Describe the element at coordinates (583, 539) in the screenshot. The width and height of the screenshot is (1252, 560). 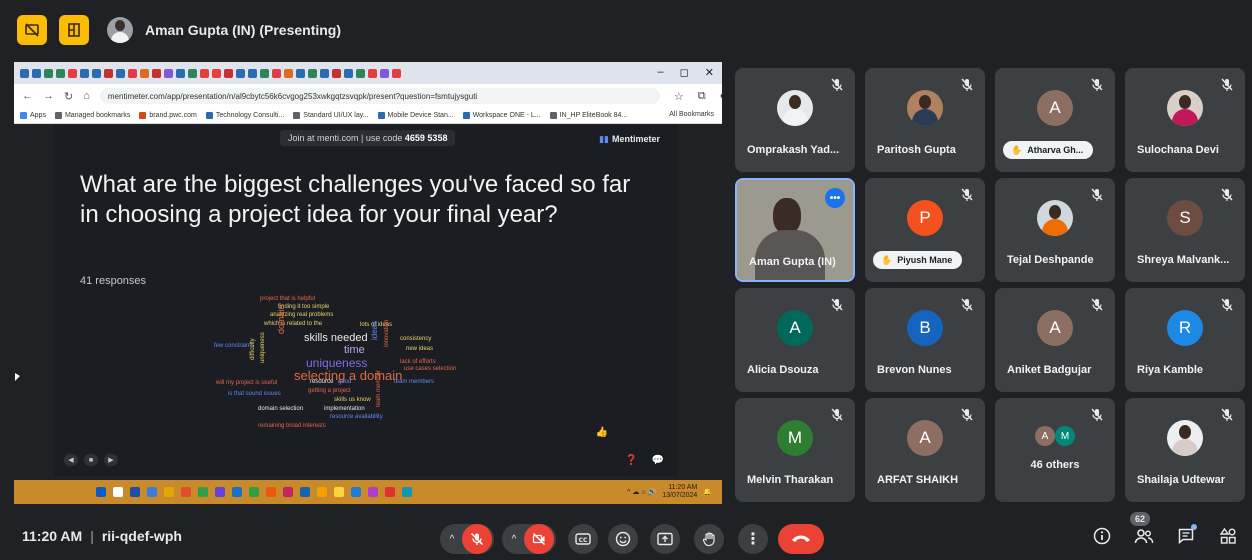
I see `captions-button: CC` at that location.